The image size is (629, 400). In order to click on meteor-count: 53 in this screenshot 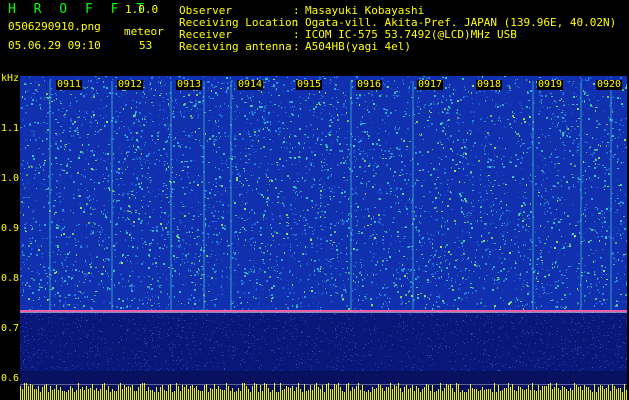, I will do `click(146, 45)`.